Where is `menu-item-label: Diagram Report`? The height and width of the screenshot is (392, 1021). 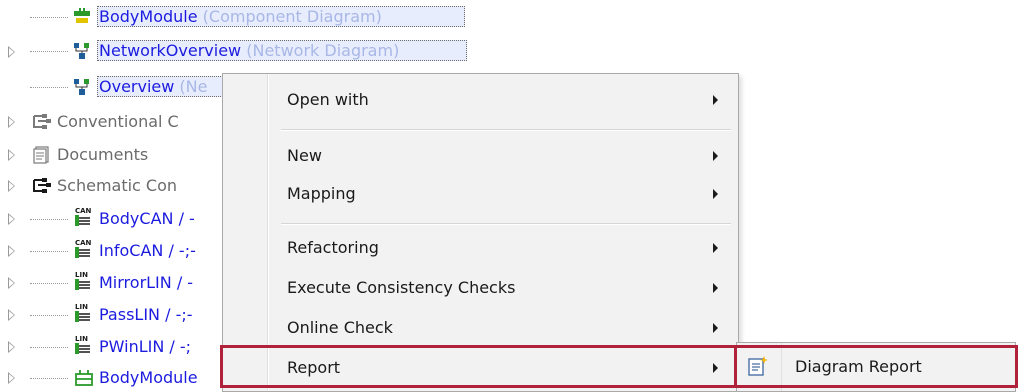 menu-item-label: Diagram Report is located at coordinates (858, 366).